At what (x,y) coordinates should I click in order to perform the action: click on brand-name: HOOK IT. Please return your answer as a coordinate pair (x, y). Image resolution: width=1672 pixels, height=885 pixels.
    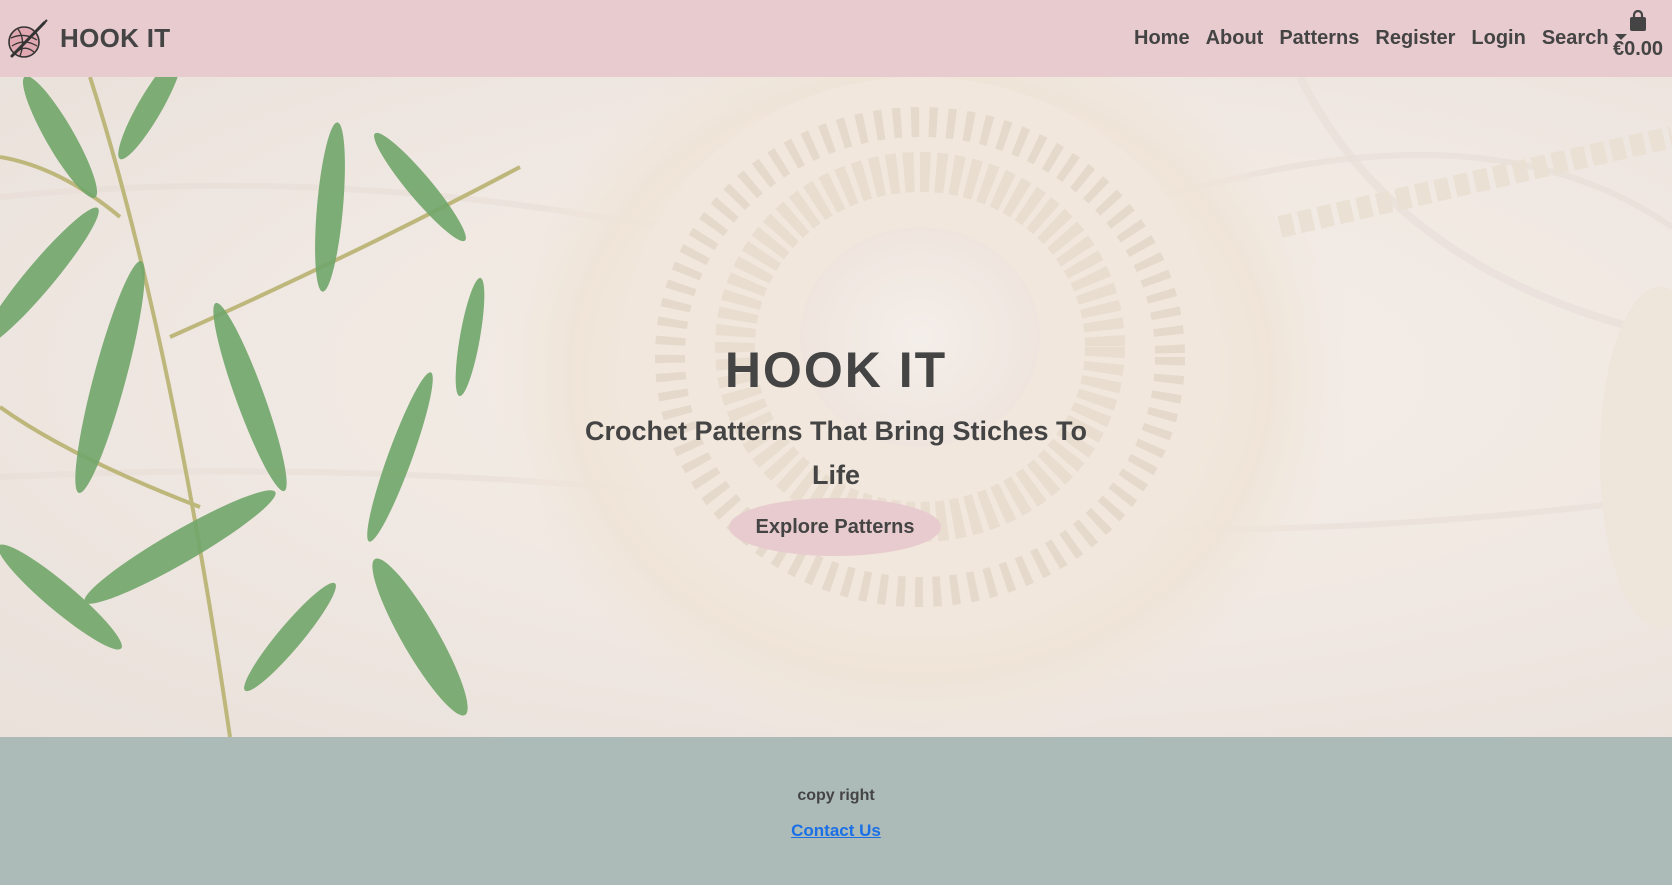
    Looking at the image, I should click on (115, 38).